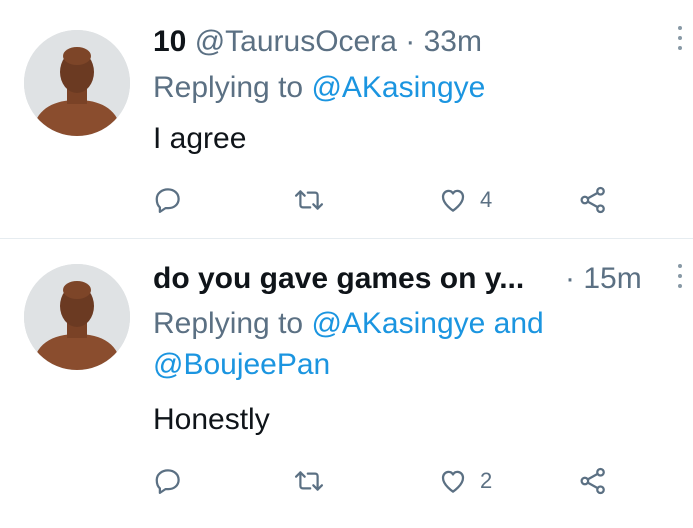 This screenshot has height=528, width=693. What do you see at coordinates (296, 41) in the screenshot?
I see `user-handle: @TaurusOcera` at bounding box center [296, 41].